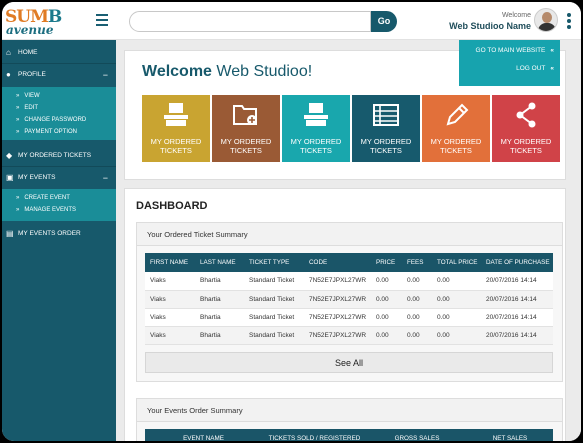 This screenshot has height=443, width=583. Describe the element at coordinates (516, 15) in the screenshot. I see `welcome-label: Welcome` at that location.